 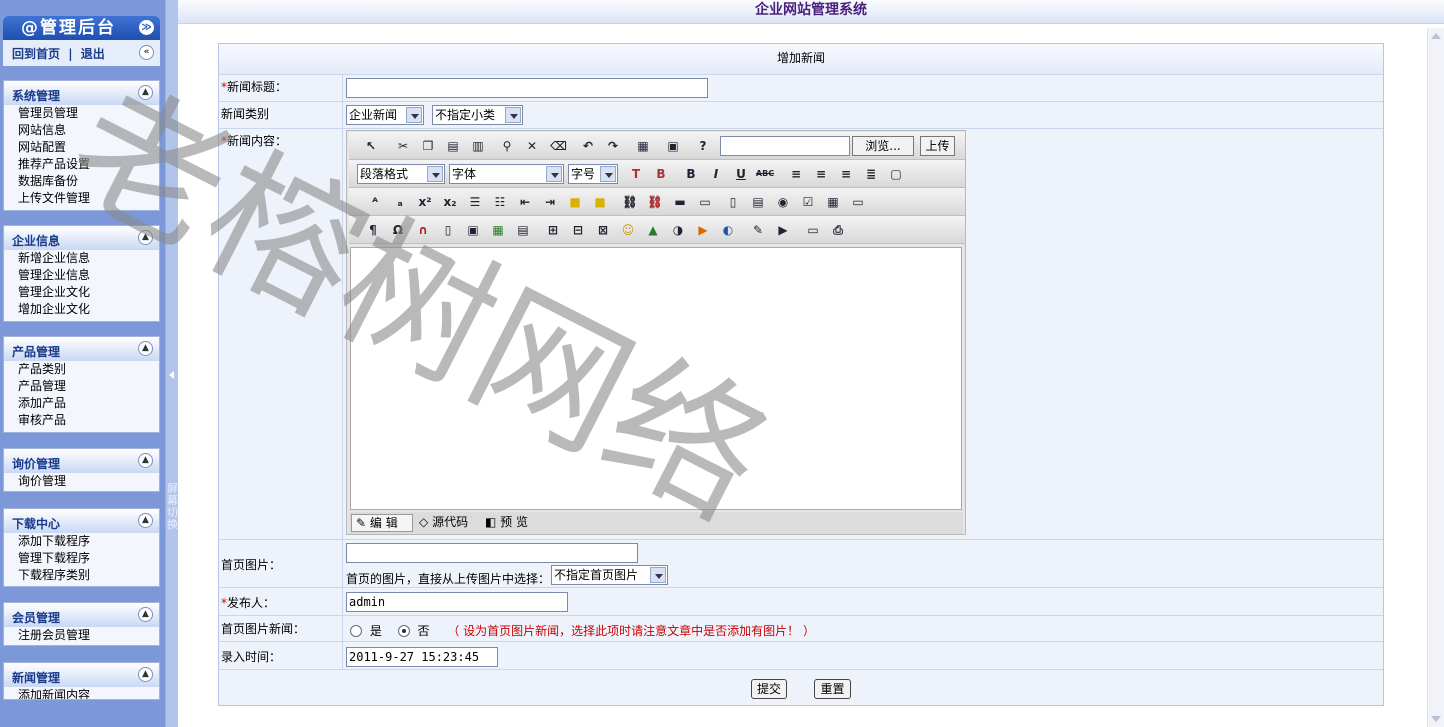 What do you see at coordinates (498, 230) in the screenshot?
I see `excel-icon: ▦` at bounding box center [498, 230].